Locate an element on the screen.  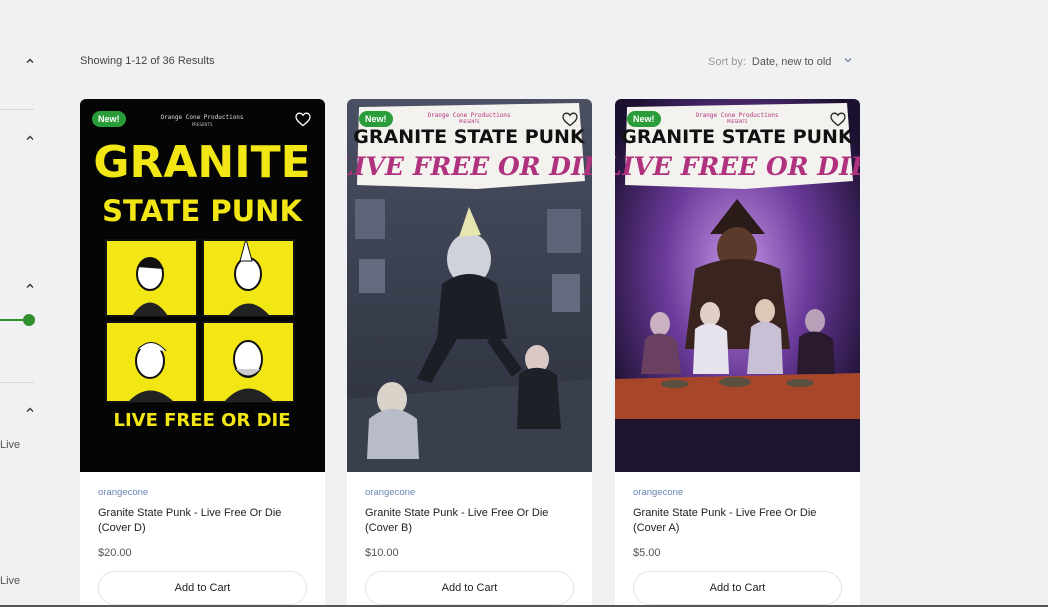
sort-value: Date, new to old is located at coordinates (791, 61).